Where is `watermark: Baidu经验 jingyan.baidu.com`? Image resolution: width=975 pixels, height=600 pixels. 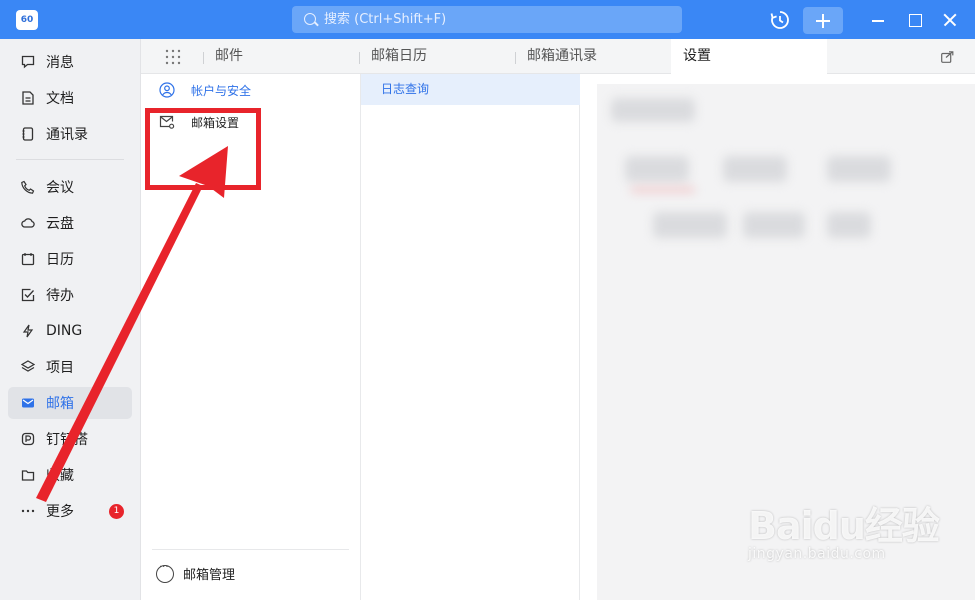
watermark: Baidu经验 jingyan.baidu.com is located at coordinates (844, 528).